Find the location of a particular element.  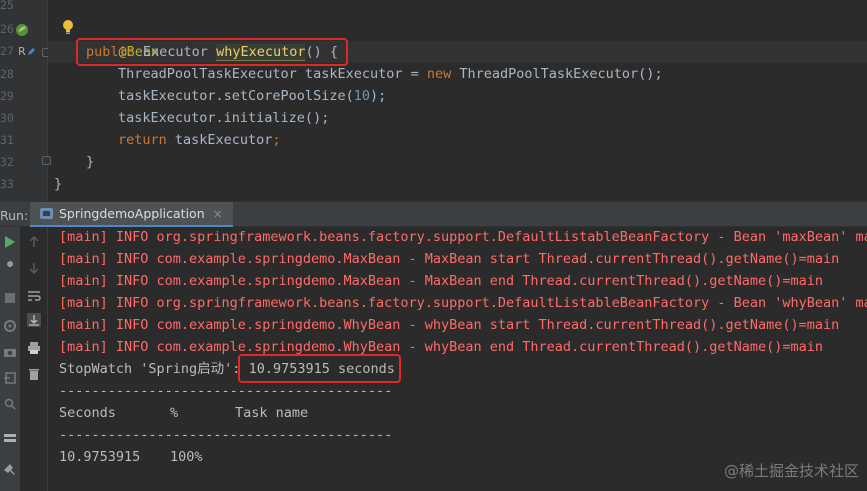

pin-icon is located at coordinates (10, 470).